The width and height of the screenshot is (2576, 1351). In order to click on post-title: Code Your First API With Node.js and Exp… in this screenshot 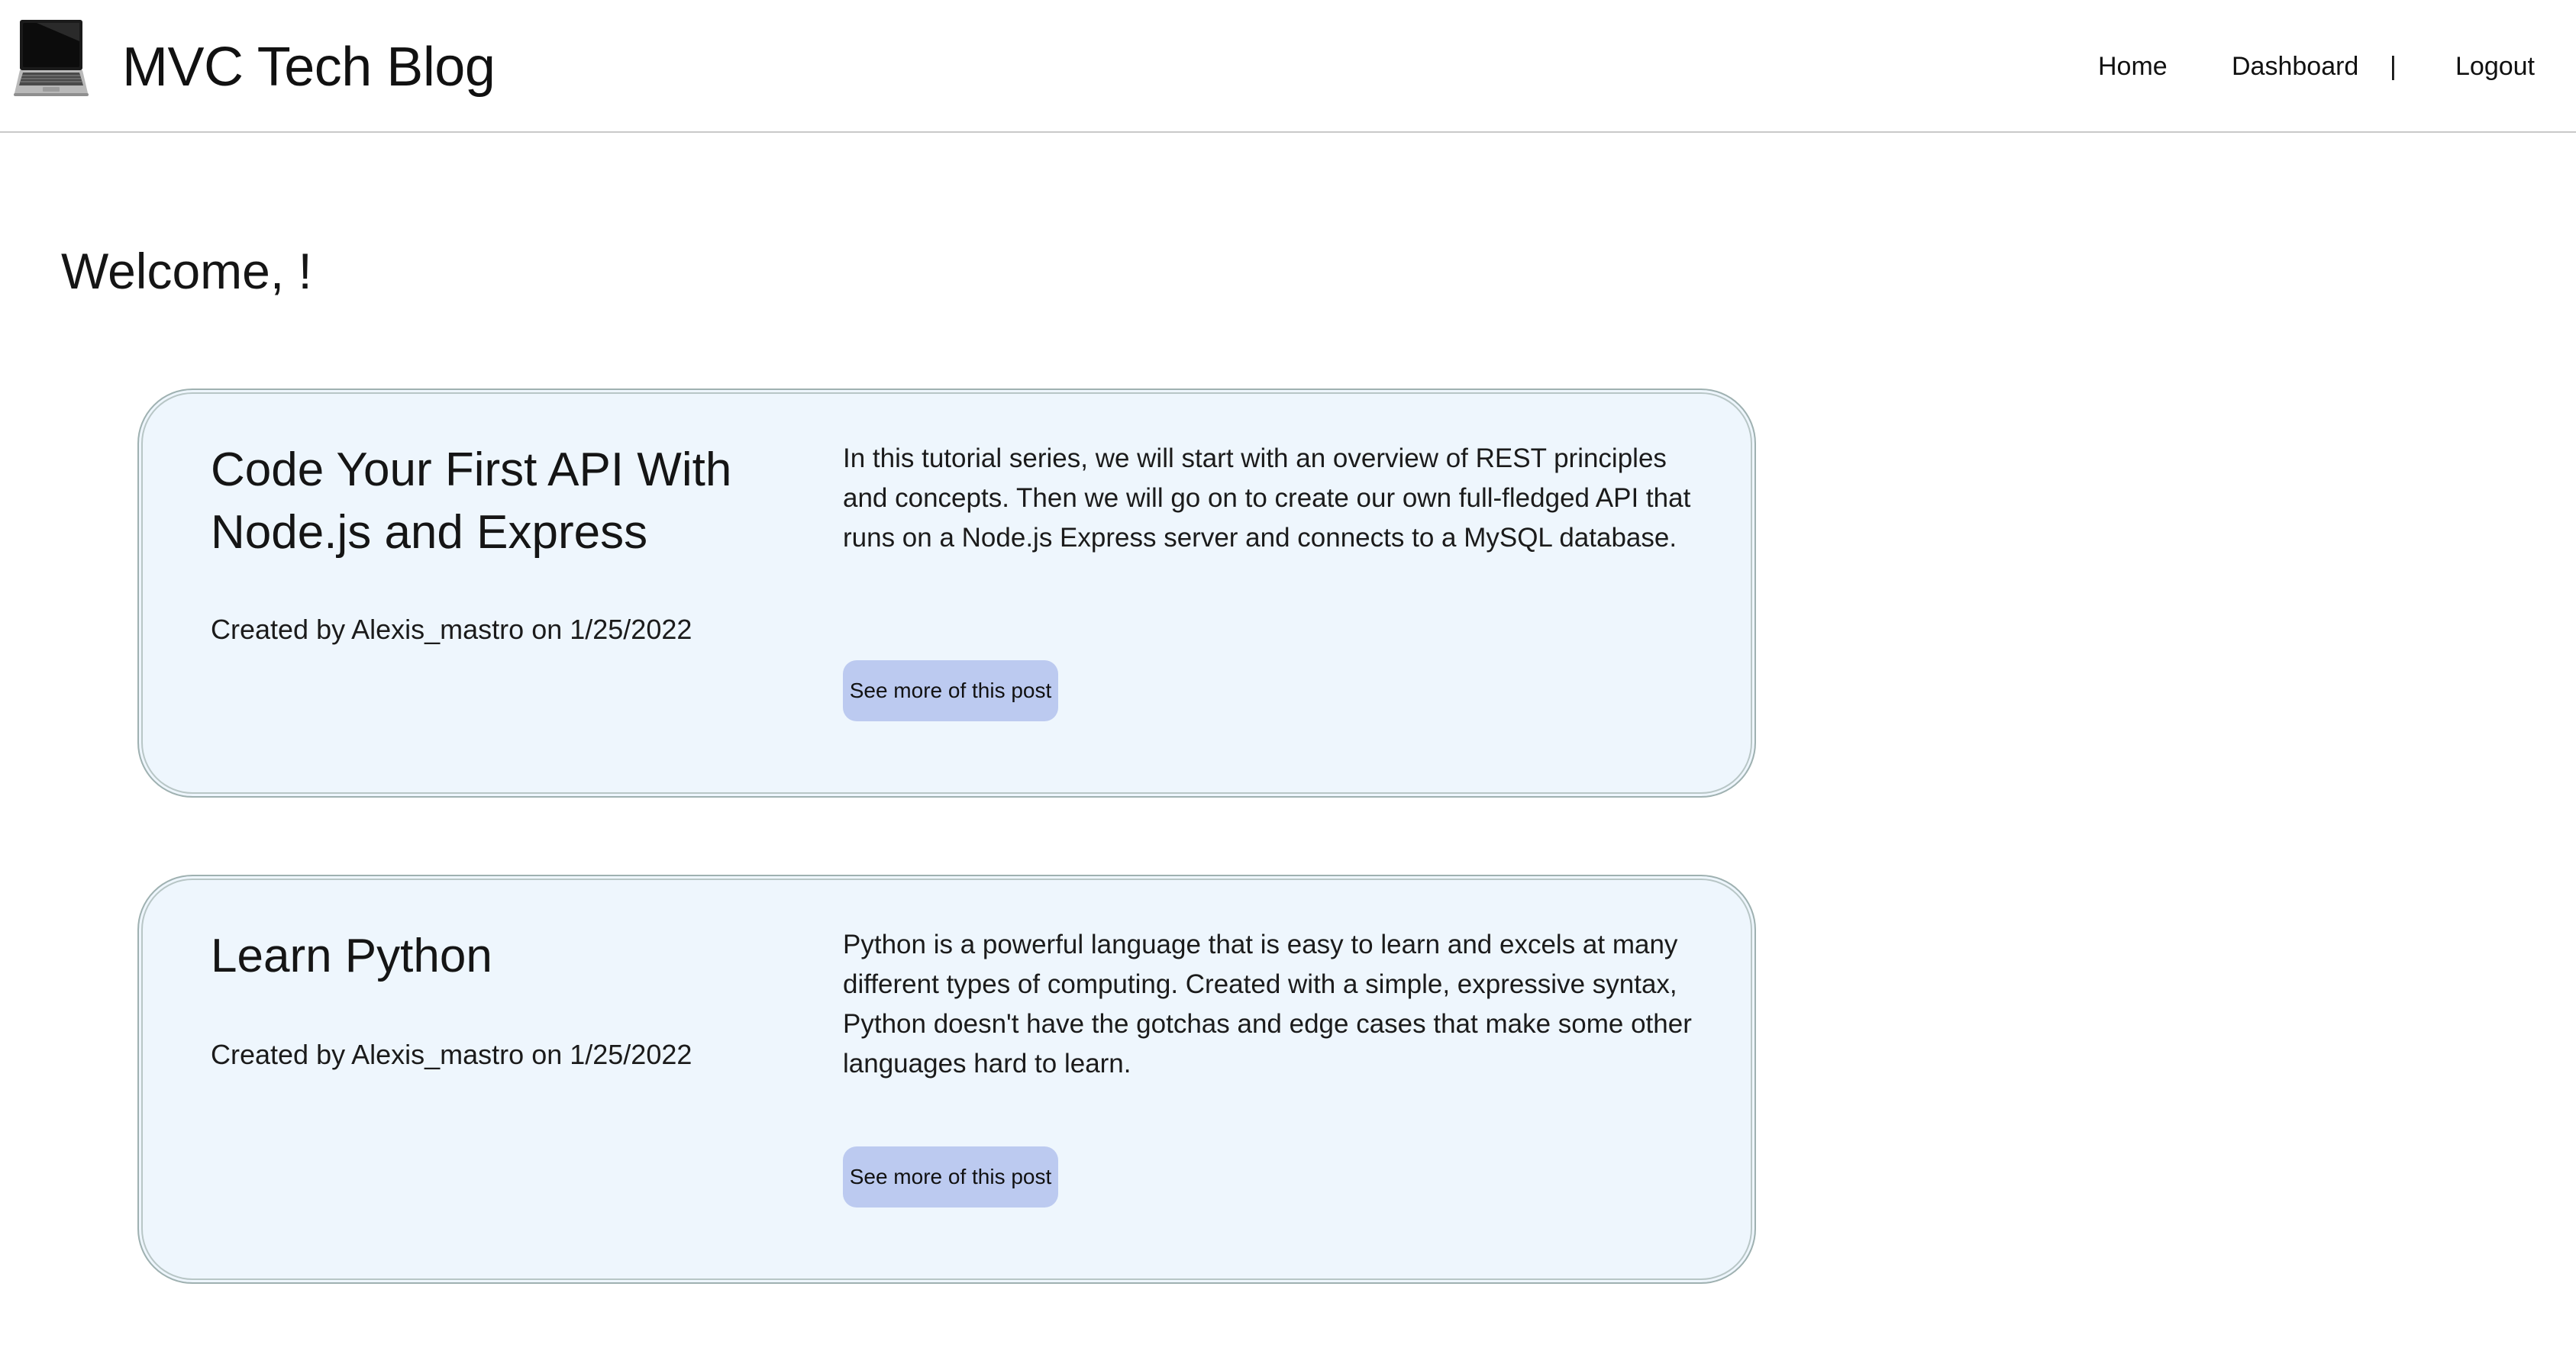, I will do `click(471, 501)`.